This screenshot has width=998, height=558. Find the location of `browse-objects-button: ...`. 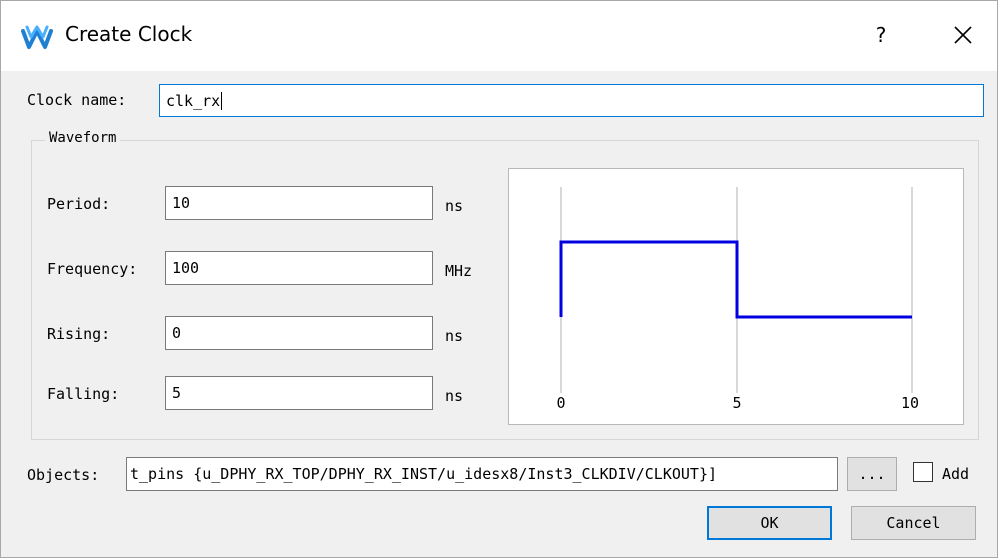

browse-objects-button: ... is located at coordinates (872, 474).